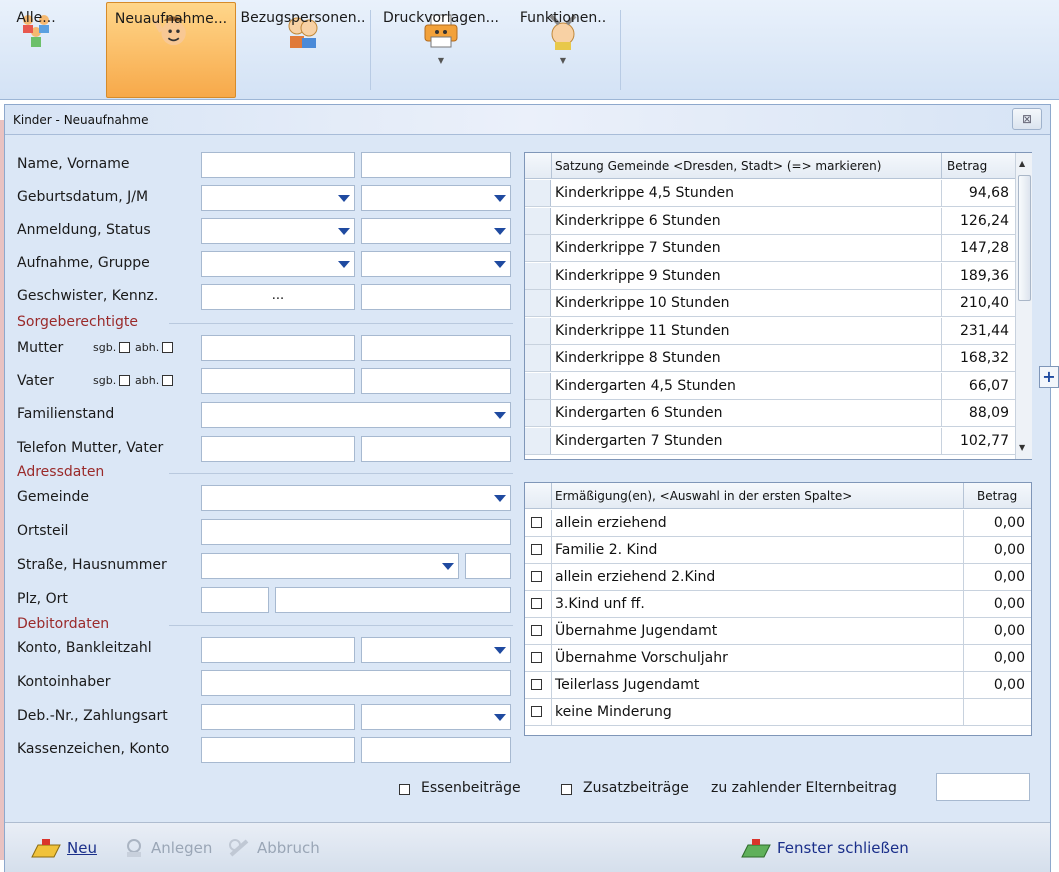 The width and height of the screenshot is (1059, 872). What do you see at coordinates (278, 198) in the screenshot?
I see `geburtsdatum-combo` at bounding box center [278, 198].